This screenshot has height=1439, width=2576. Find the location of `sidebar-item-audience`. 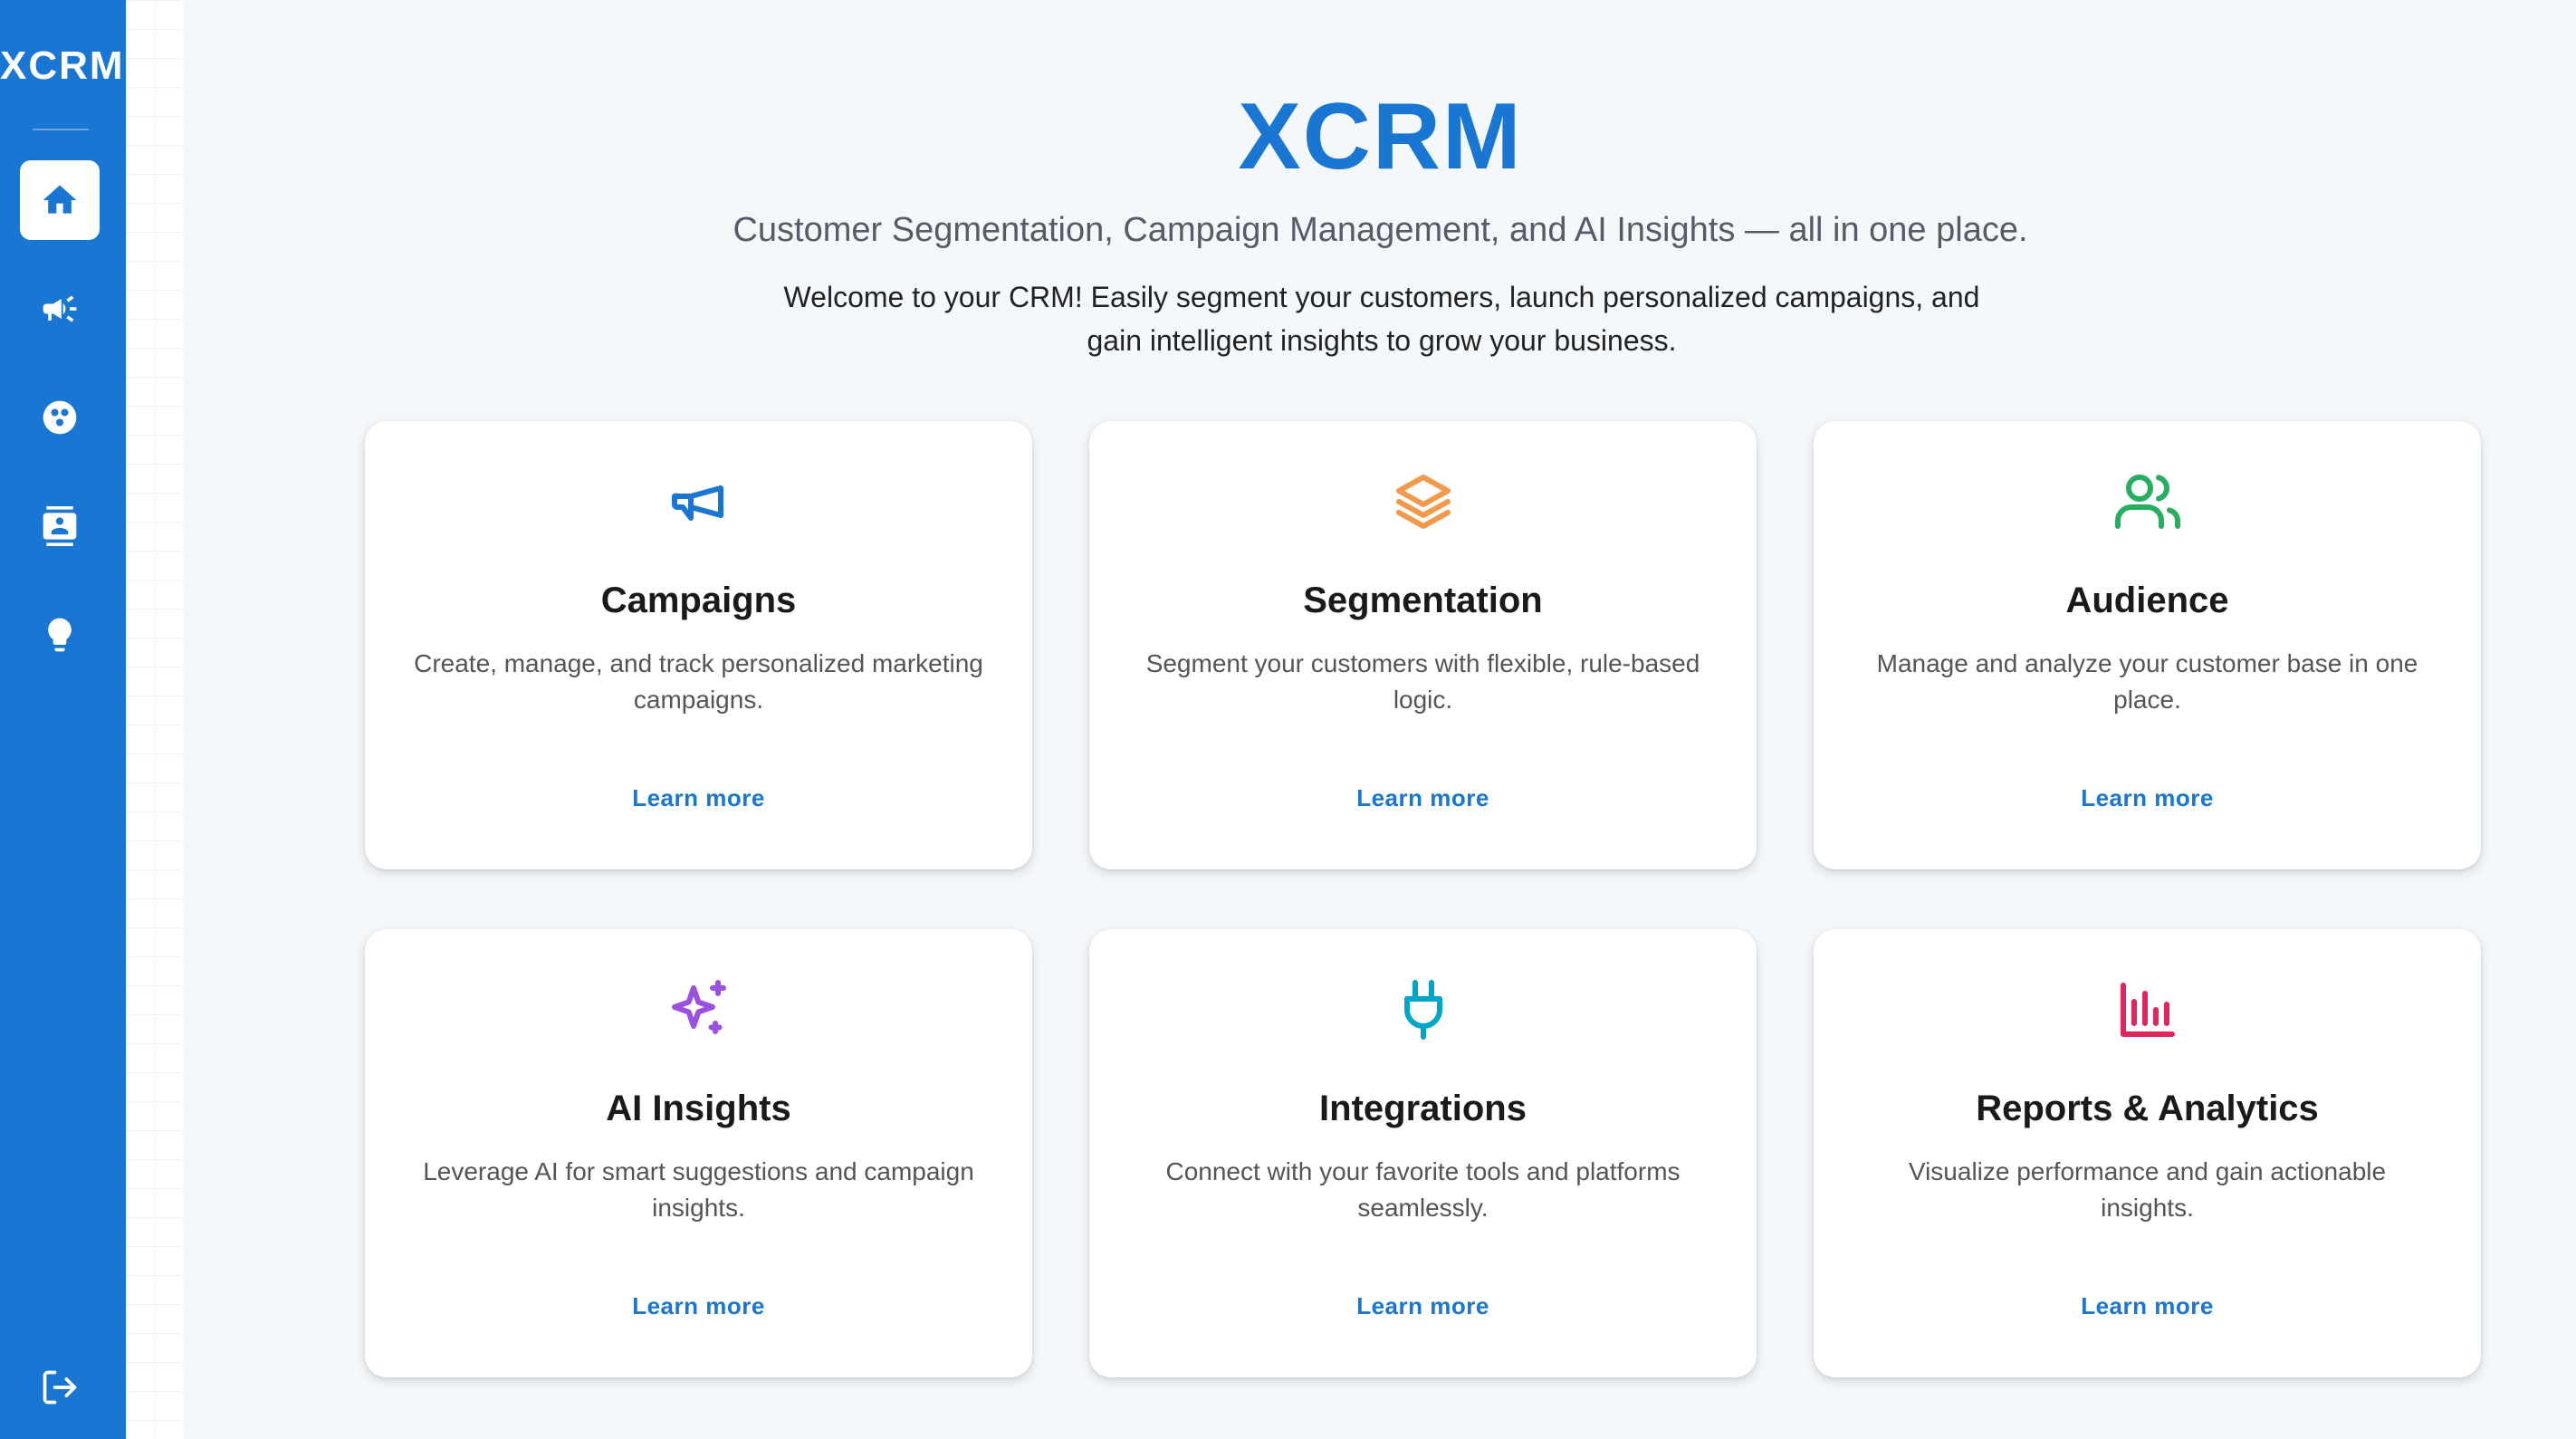

sidebar-item-audience is located at coordinates (60, 526).